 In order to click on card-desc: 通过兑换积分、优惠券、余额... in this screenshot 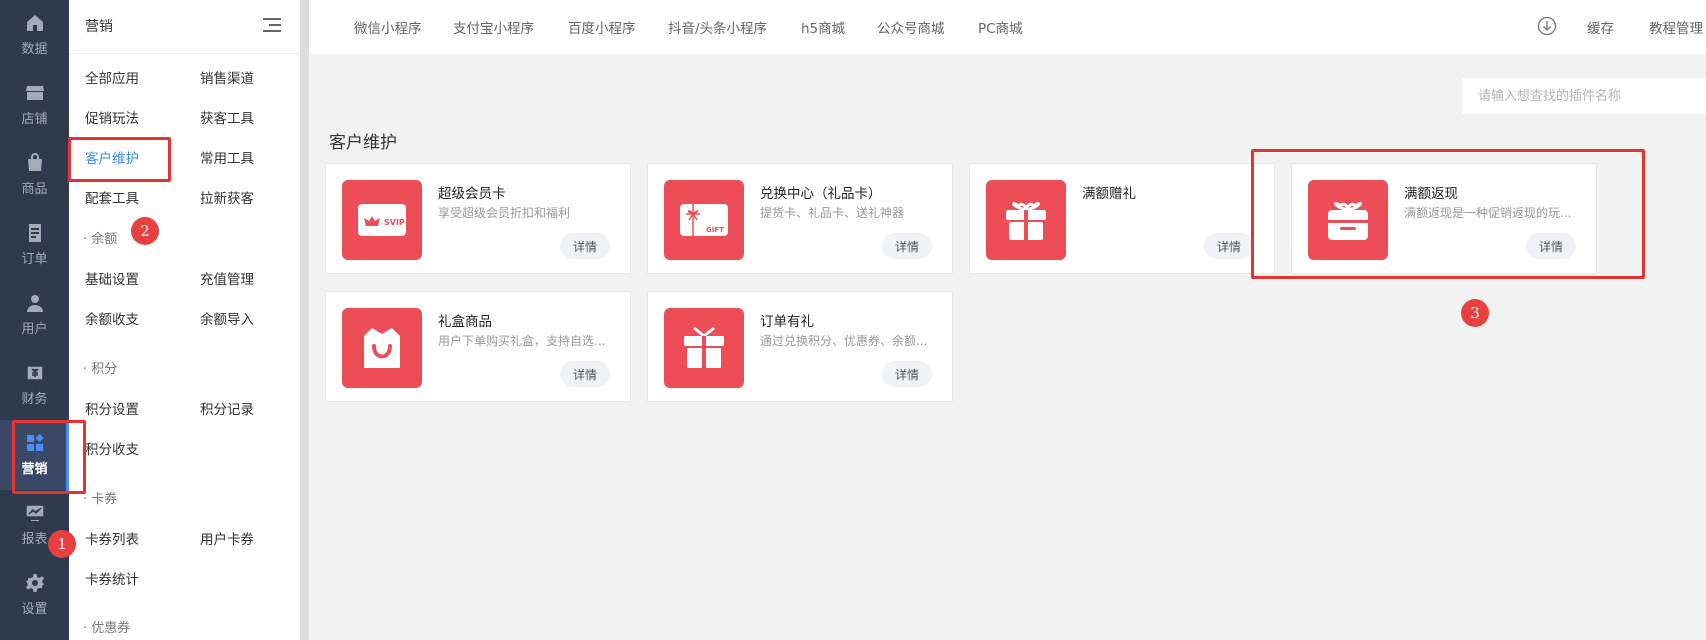, I will do `click(844, 341)`.